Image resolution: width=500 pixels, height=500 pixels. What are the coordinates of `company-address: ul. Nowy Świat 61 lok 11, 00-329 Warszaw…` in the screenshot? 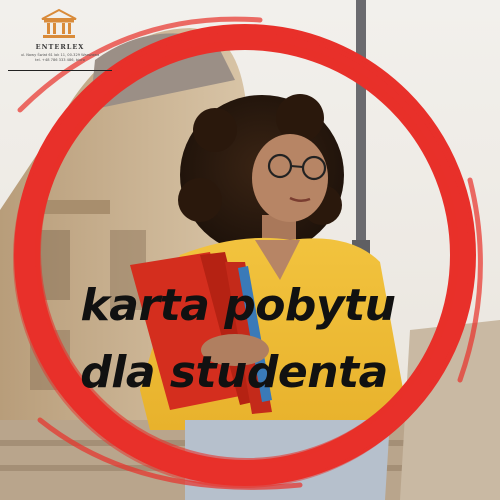 It's located at (60, 55).